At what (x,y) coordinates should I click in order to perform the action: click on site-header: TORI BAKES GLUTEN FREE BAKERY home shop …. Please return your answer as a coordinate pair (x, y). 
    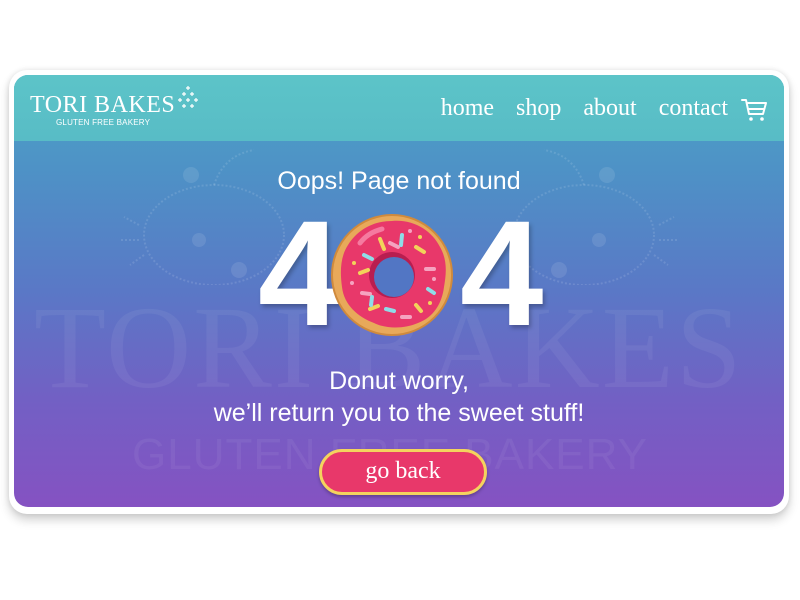
    Looking at the image, I should click on (399, 108).